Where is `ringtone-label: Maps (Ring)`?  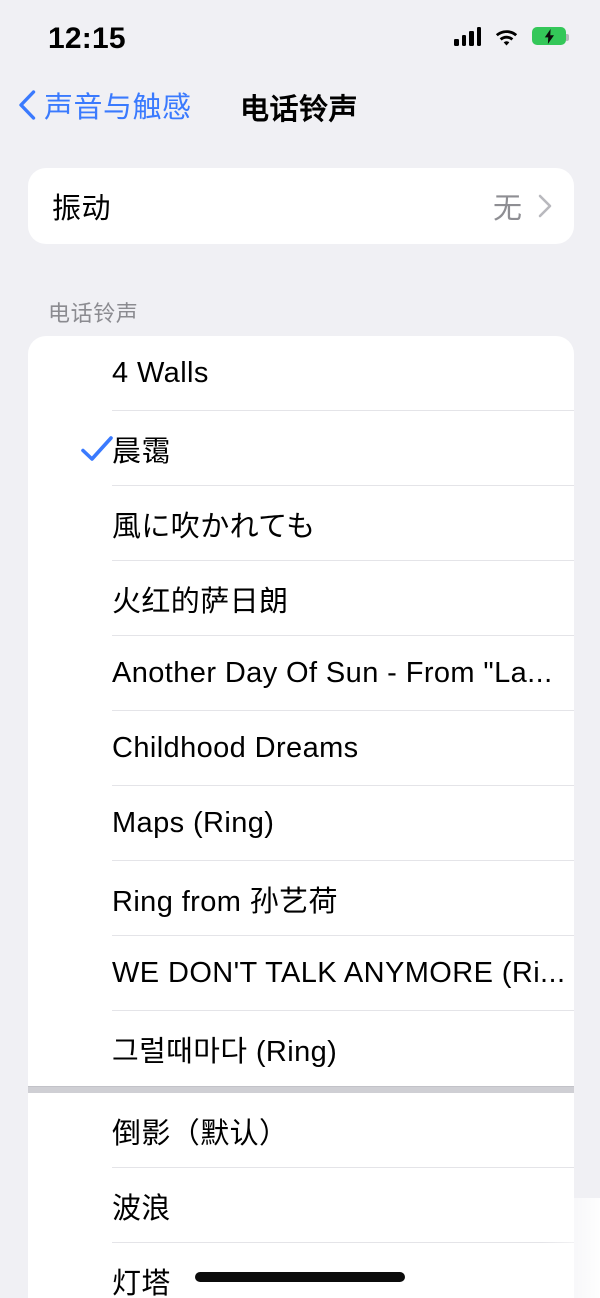 ringtone-label: Maps (Ring) is located at coordinates (193, 823).